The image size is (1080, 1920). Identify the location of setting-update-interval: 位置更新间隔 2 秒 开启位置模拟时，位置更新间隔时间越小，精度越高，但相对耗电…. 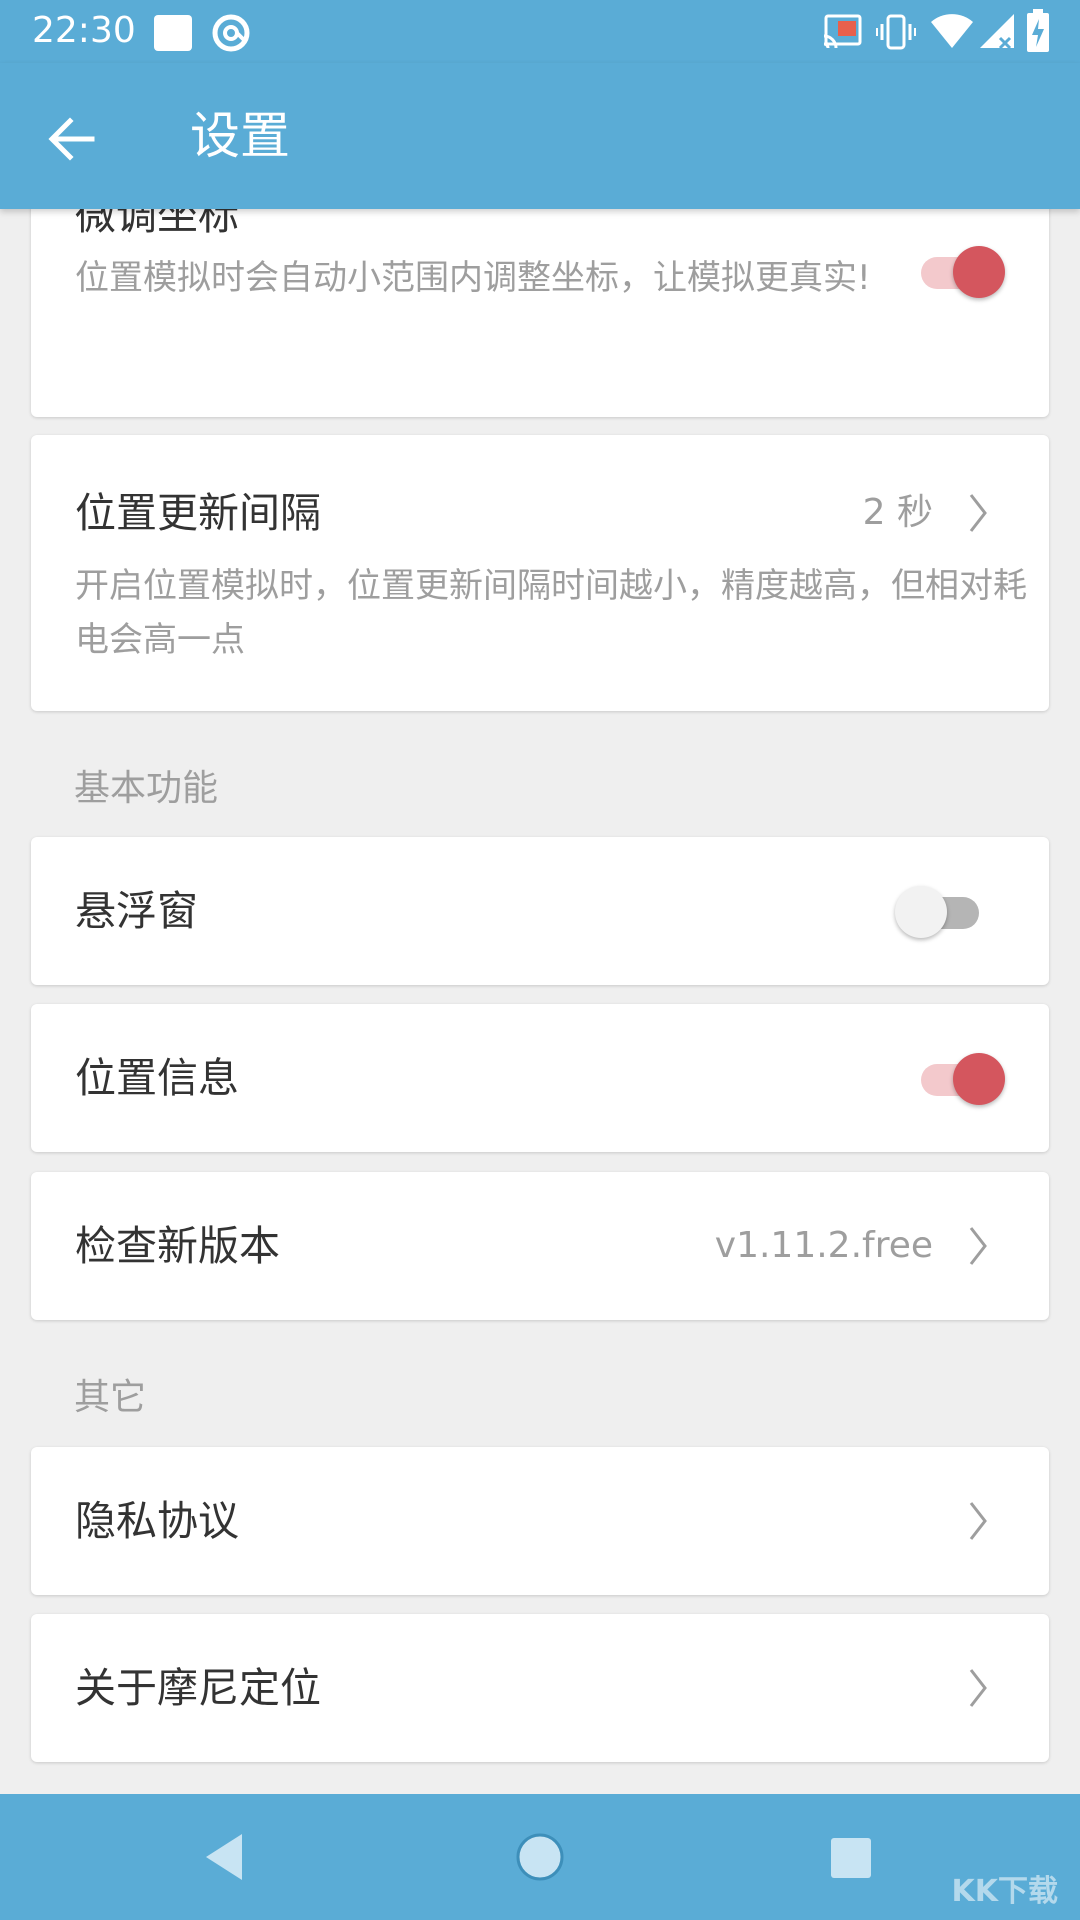
(540, 573).